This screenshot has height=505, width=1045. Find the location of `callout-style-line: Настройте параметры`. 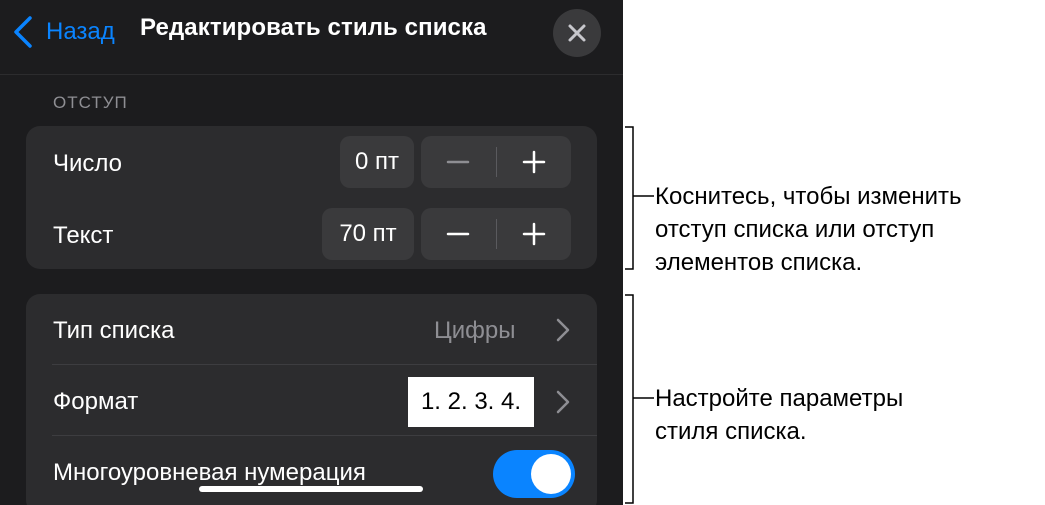

callout-style-line: Настройте параметры is located at coordinates (779, 398).